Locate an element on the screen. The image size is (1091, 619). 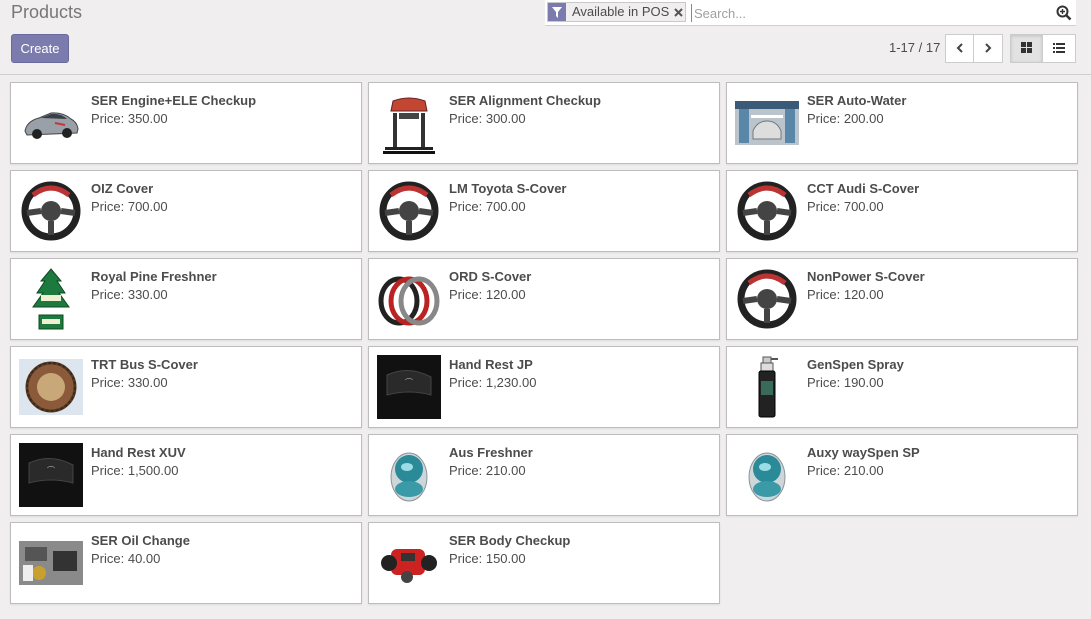
chevron-right-icon is located at coordinates (988, 48).